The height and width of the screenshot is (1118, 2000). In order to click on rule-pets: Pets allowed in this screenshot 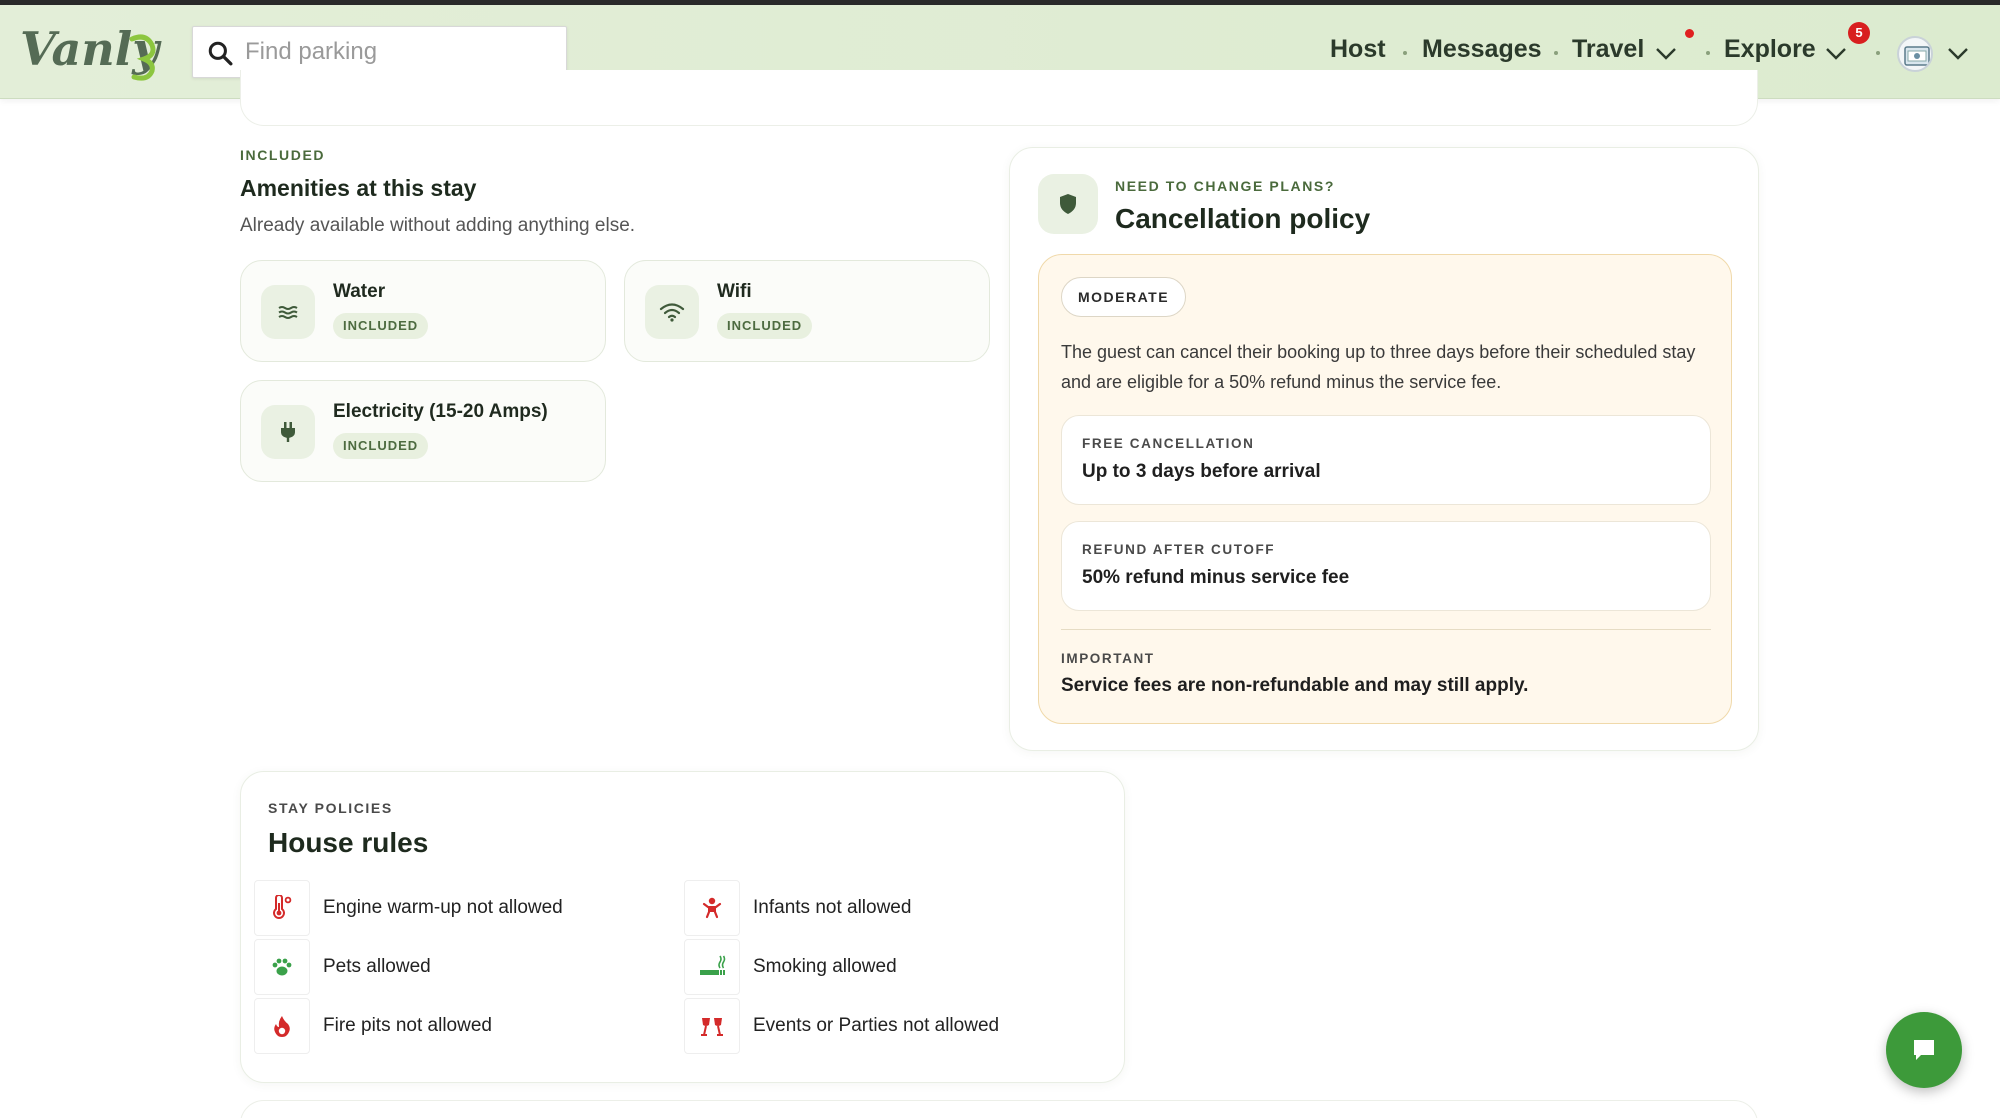, I will do `click(342, 967)`.